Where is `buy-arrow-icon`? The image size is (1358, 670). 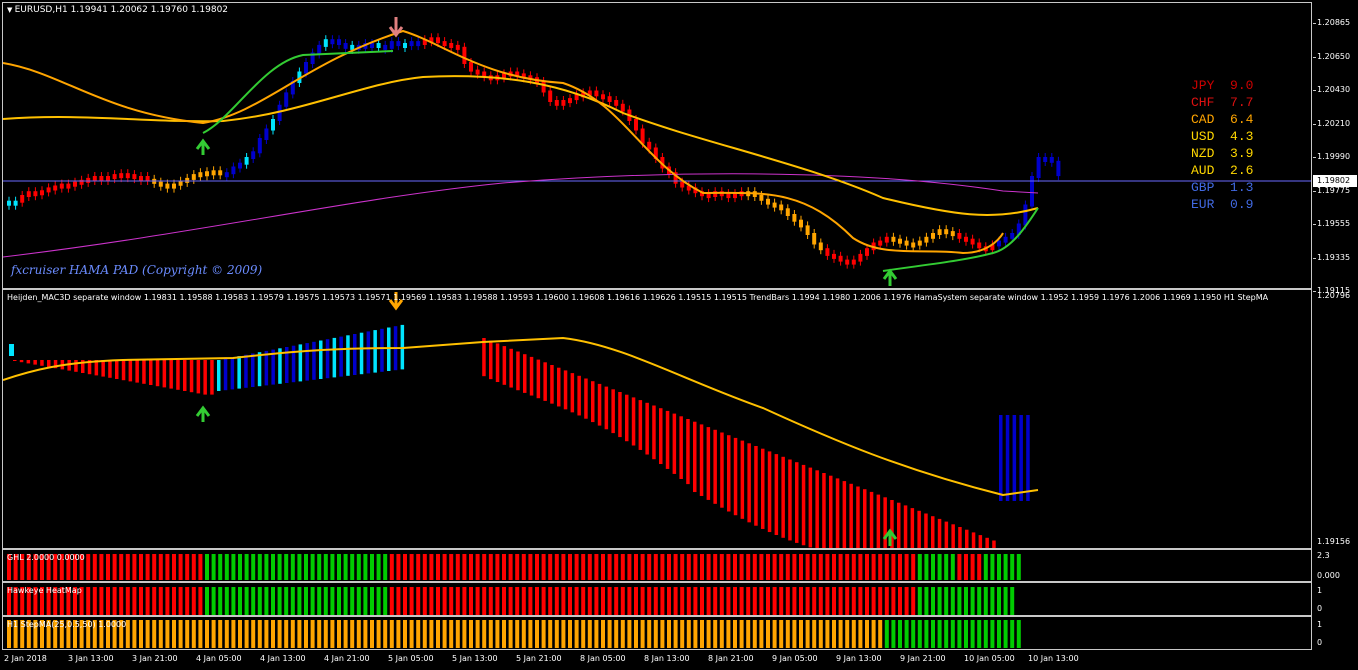
buy-arrow-icon is located at coordinates (890, 277).